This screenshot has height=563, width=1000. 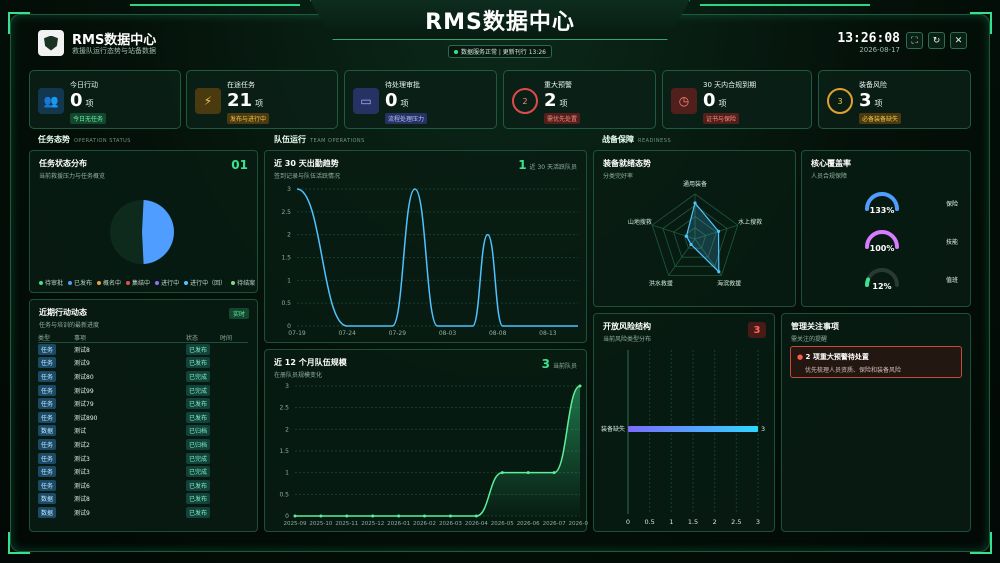 What do you see at coordinates (248, 118) in the screenshot?
I see `kpi-tag: 发布与进行中` at bounding box center [248, 118].